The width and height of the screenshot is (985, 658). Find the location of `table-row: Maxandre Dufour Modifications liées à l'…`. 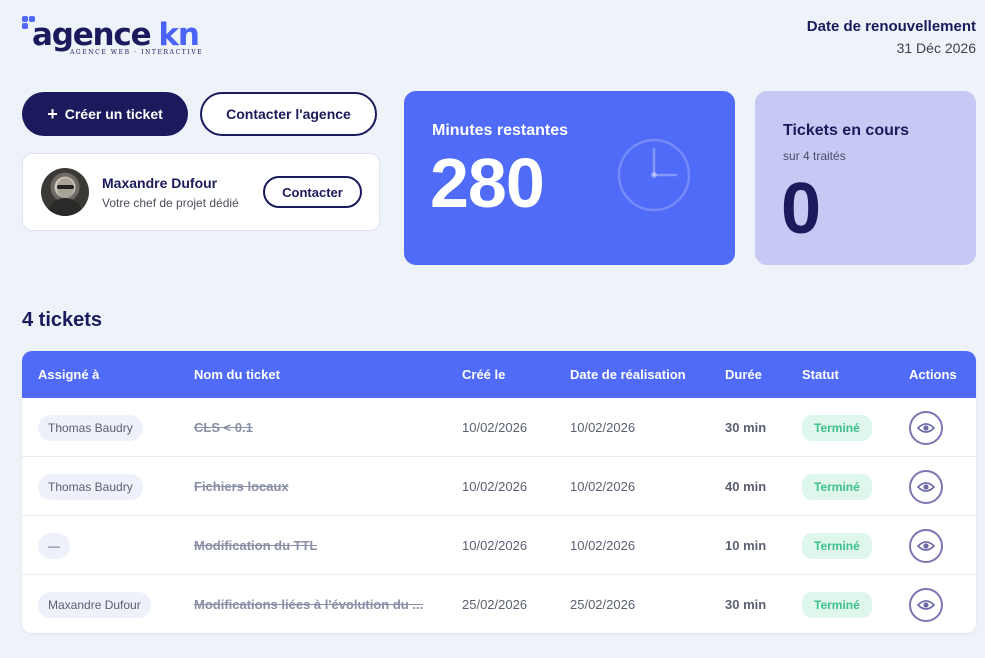

table-row: Maxandre Dufour Modifications liées à l'… is located at coordinates (499, 604).